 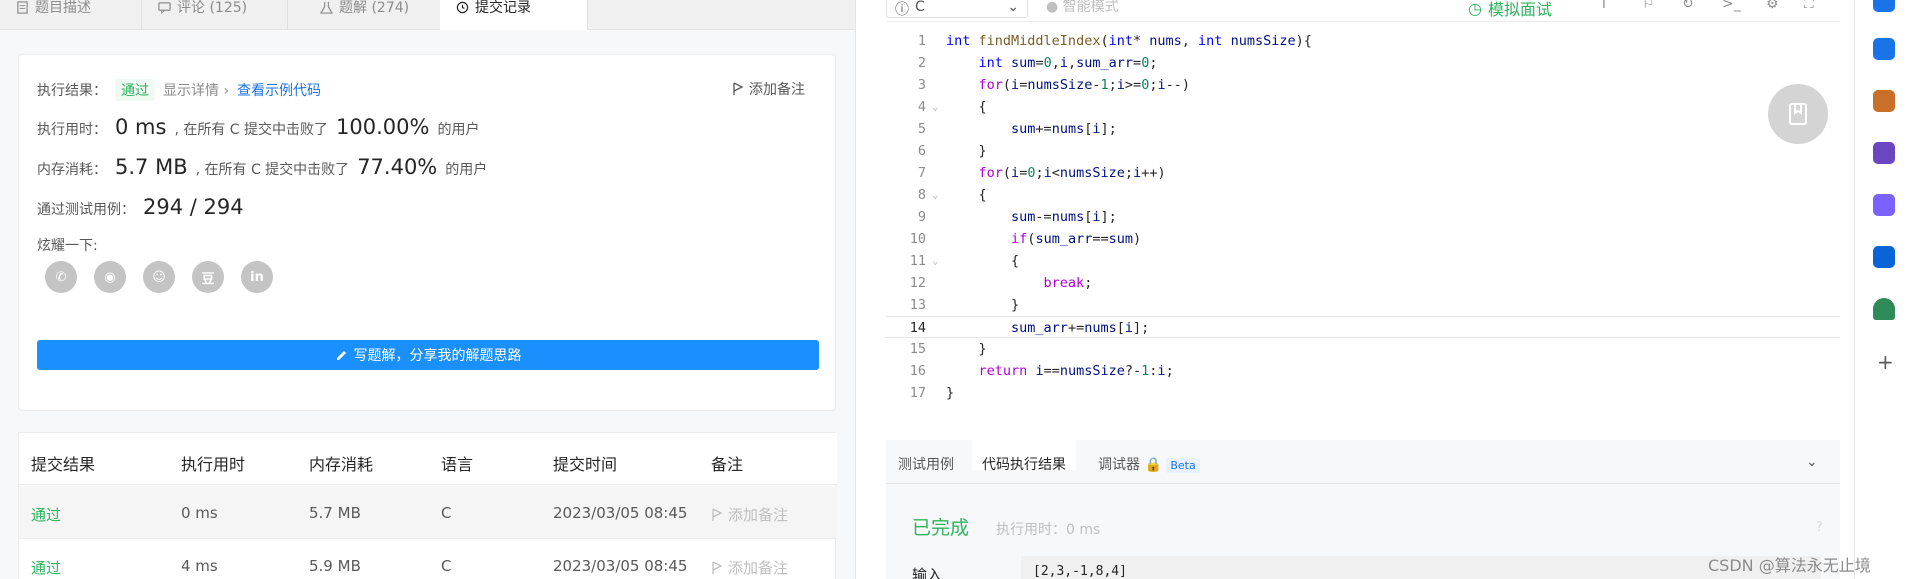 What do you see at coordinates (466, 170) in the screenshot?
I see `memory-users-text: 的用户` at bounding box center [466, 170].